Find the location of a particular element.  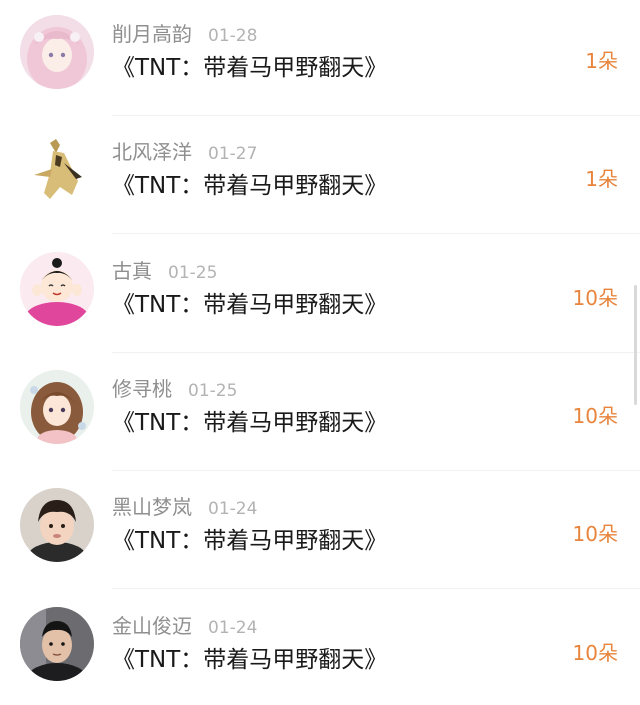

user-name: 北风泽洋 is located at coordinates (152, 152).